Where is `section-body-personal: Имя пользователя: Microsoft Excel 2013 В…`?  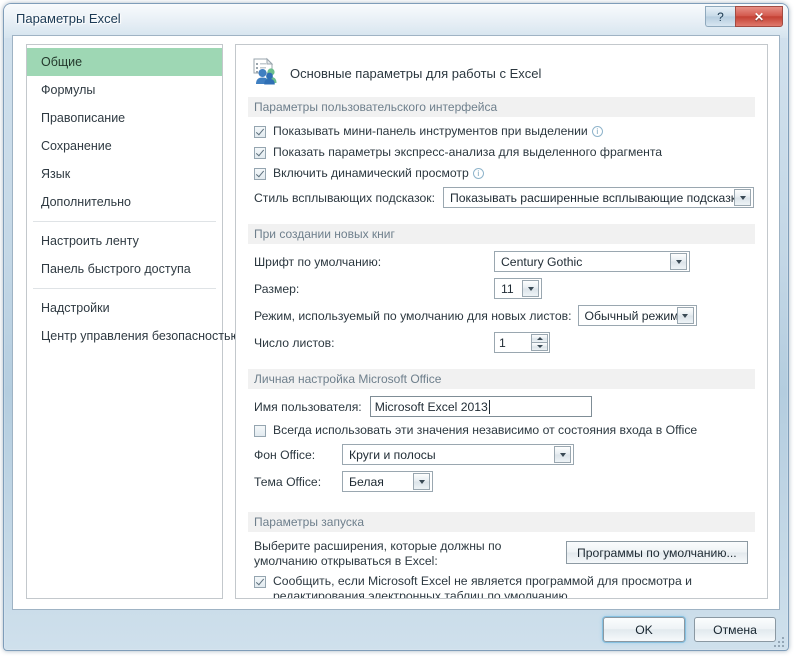
section-body-personal: Имя пользователя: Microsoft Excel 2013 В… is located at coordinates (501, 445).